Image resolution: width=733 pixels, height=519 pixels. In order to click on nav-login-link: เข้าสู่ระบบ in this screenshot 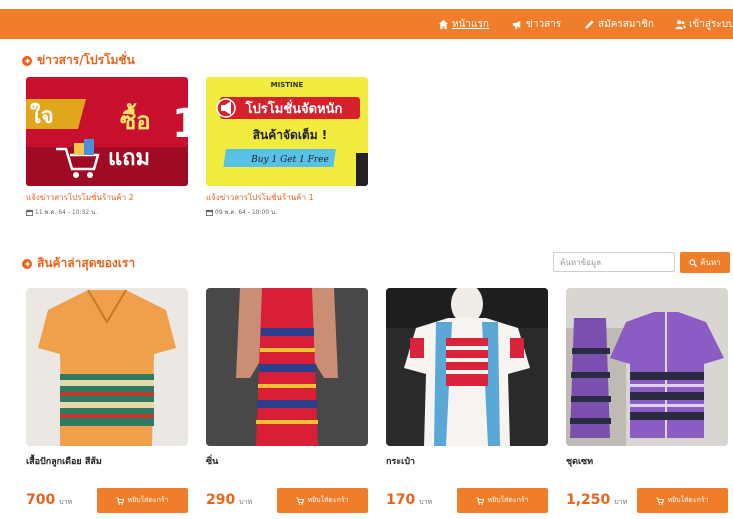, I will do `click(704, 24)`.